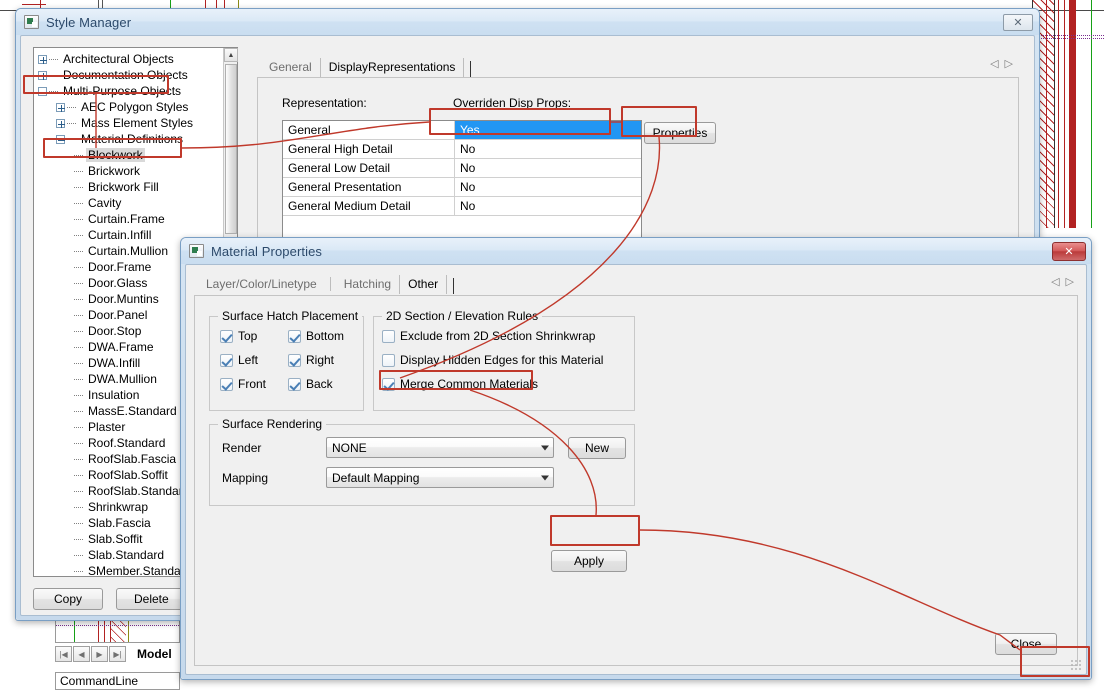  Describe the element at coordinates (492, 360) in the screenshot. I see `checkbox-display-hidden-edges-for-this-material: Display Hidden Edges for this Material` at that location.